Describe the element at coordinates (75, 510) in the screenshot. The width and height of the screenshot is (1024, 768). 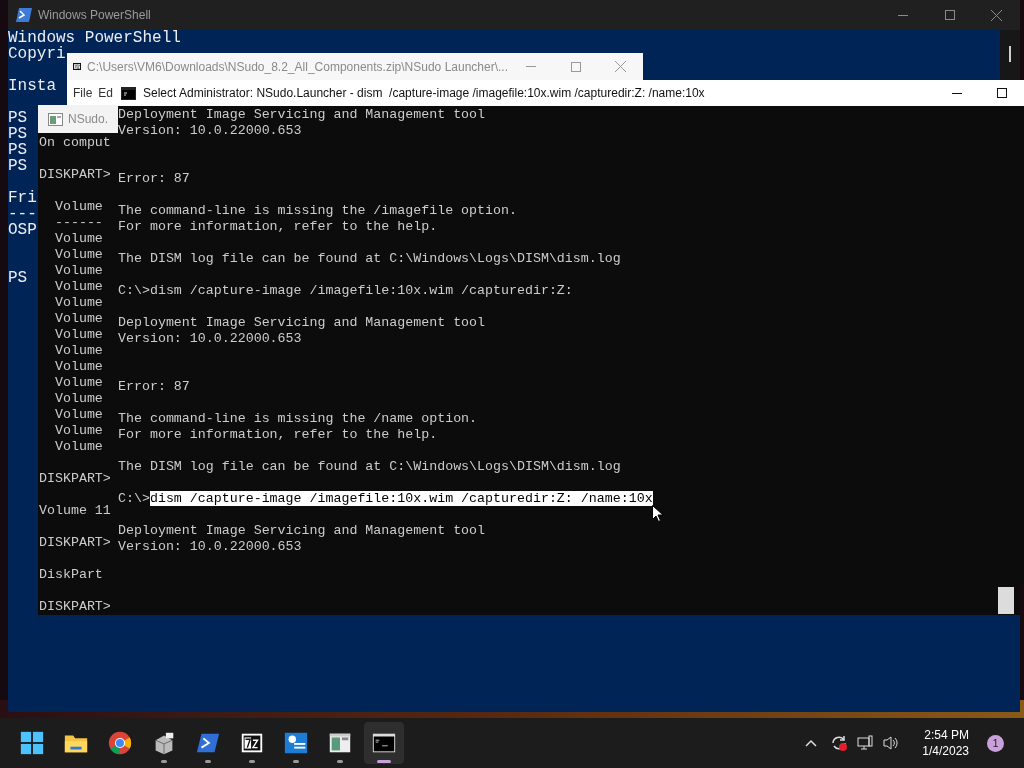
I see `console-line: Volume 11` at that location.